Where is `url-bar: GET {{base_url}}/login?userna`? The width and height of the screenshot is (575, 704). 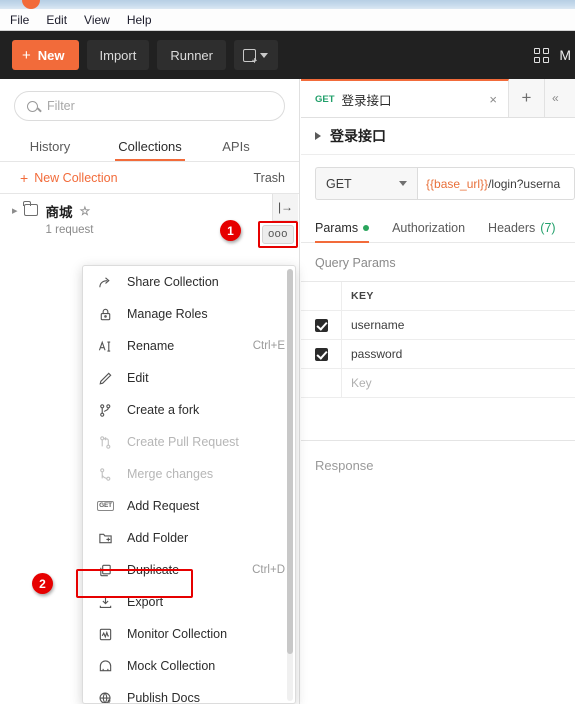
url-bar: GET {{base_url}}/login?userna is located at coordinates (438, 177).